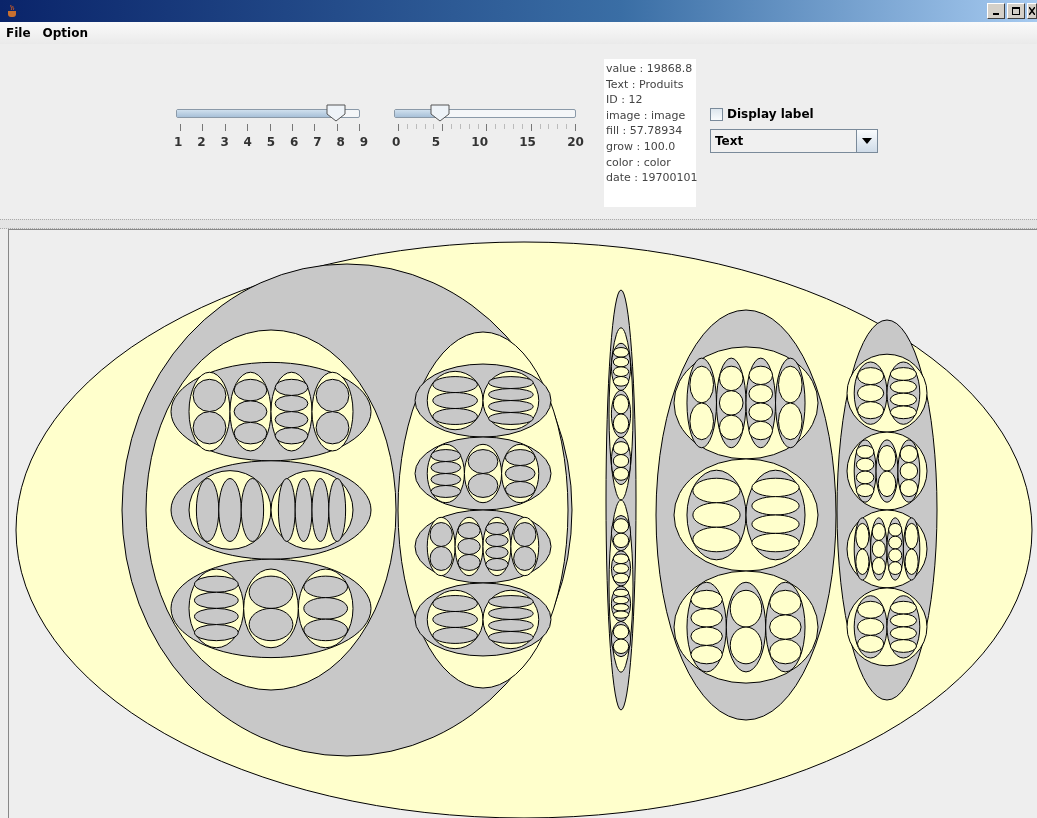 This screenshot has width=1037, height=818. What do you see at coordinates (340, 142) in the screenshot?
I see `tick-label: 8` at bounding box center [340, 142].